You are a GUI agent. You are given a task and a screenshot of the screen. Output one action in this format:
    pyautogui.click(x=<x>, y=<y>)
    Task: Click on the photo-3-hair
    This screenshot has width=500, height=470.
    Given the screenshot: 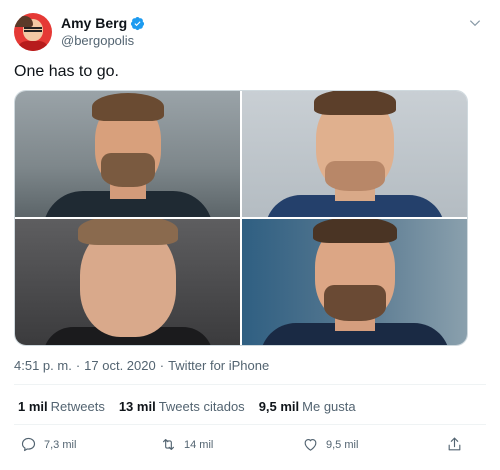 What is the action you would take?
    pyautogui.click(x=127, y=232)
    